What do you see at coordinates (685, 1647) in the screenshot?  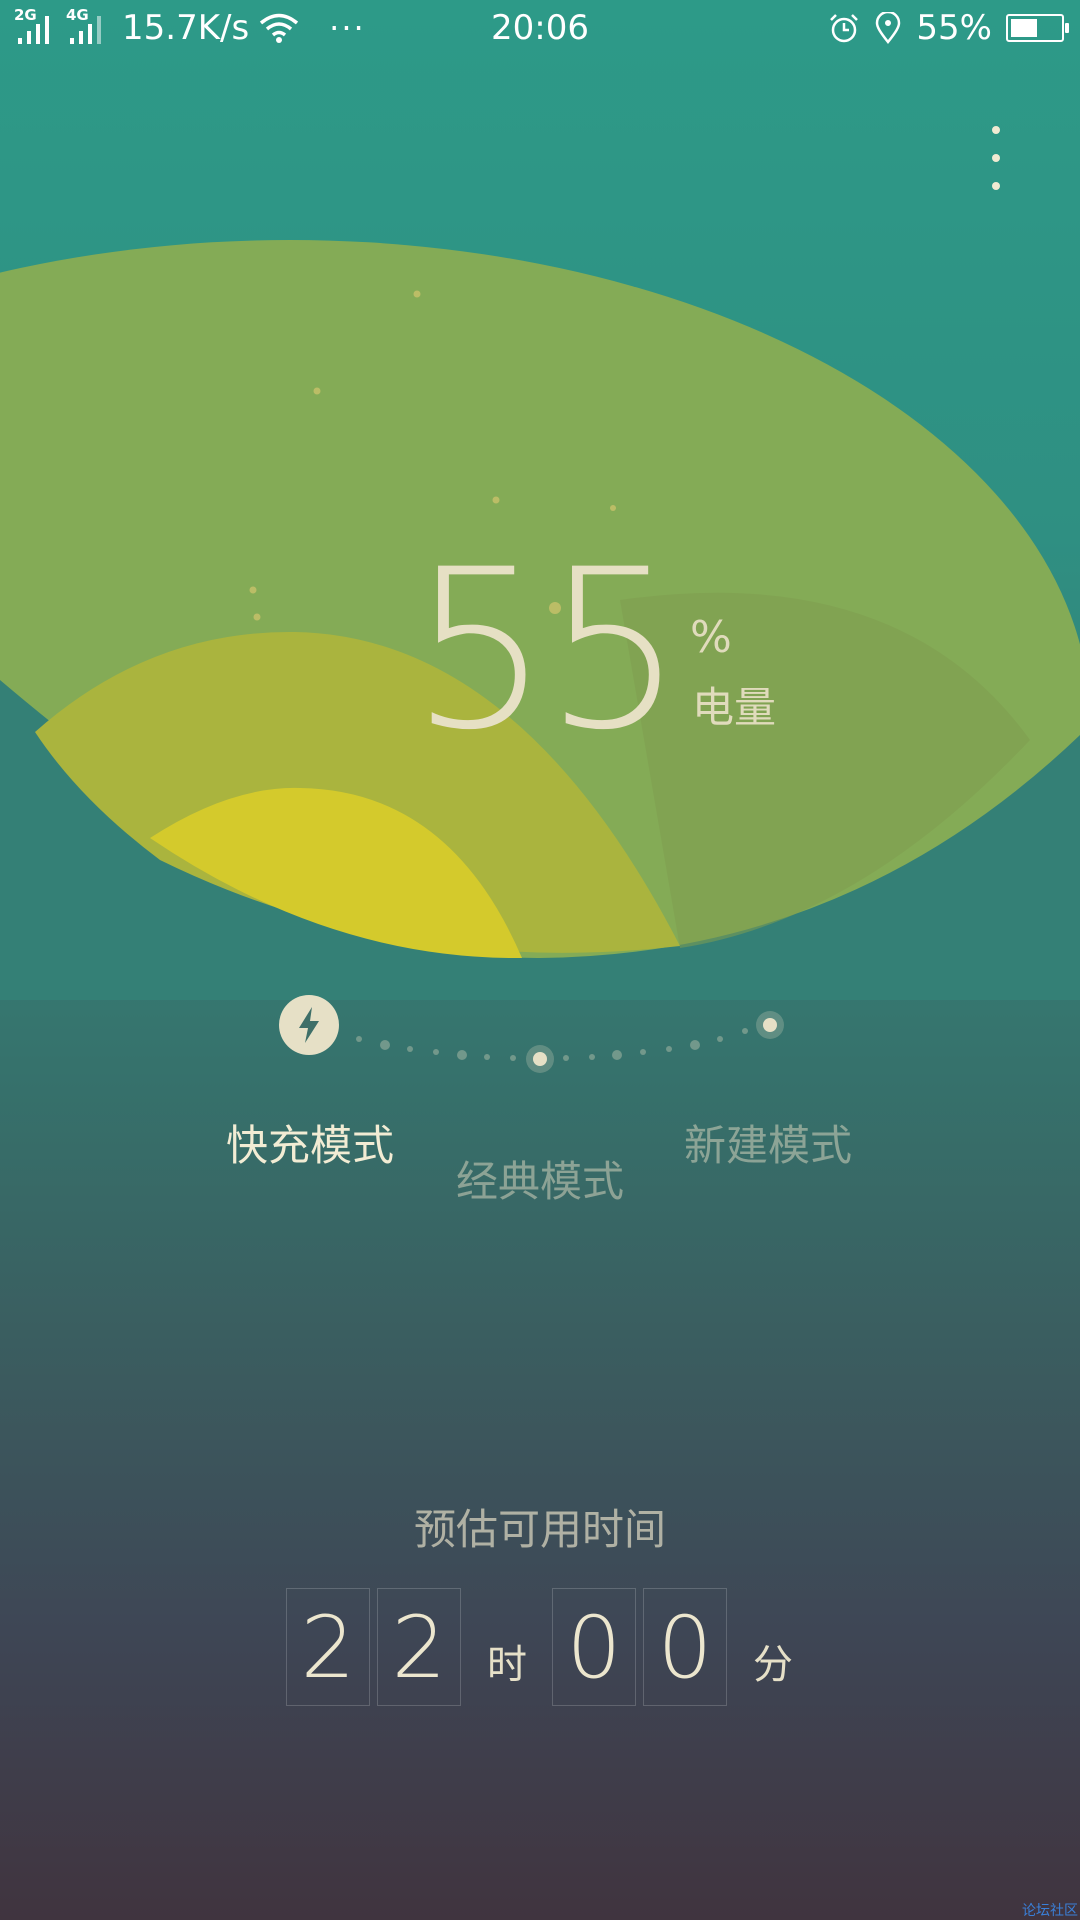 I see `minute-digit-2: 0` at bounding box center [685, 1647].